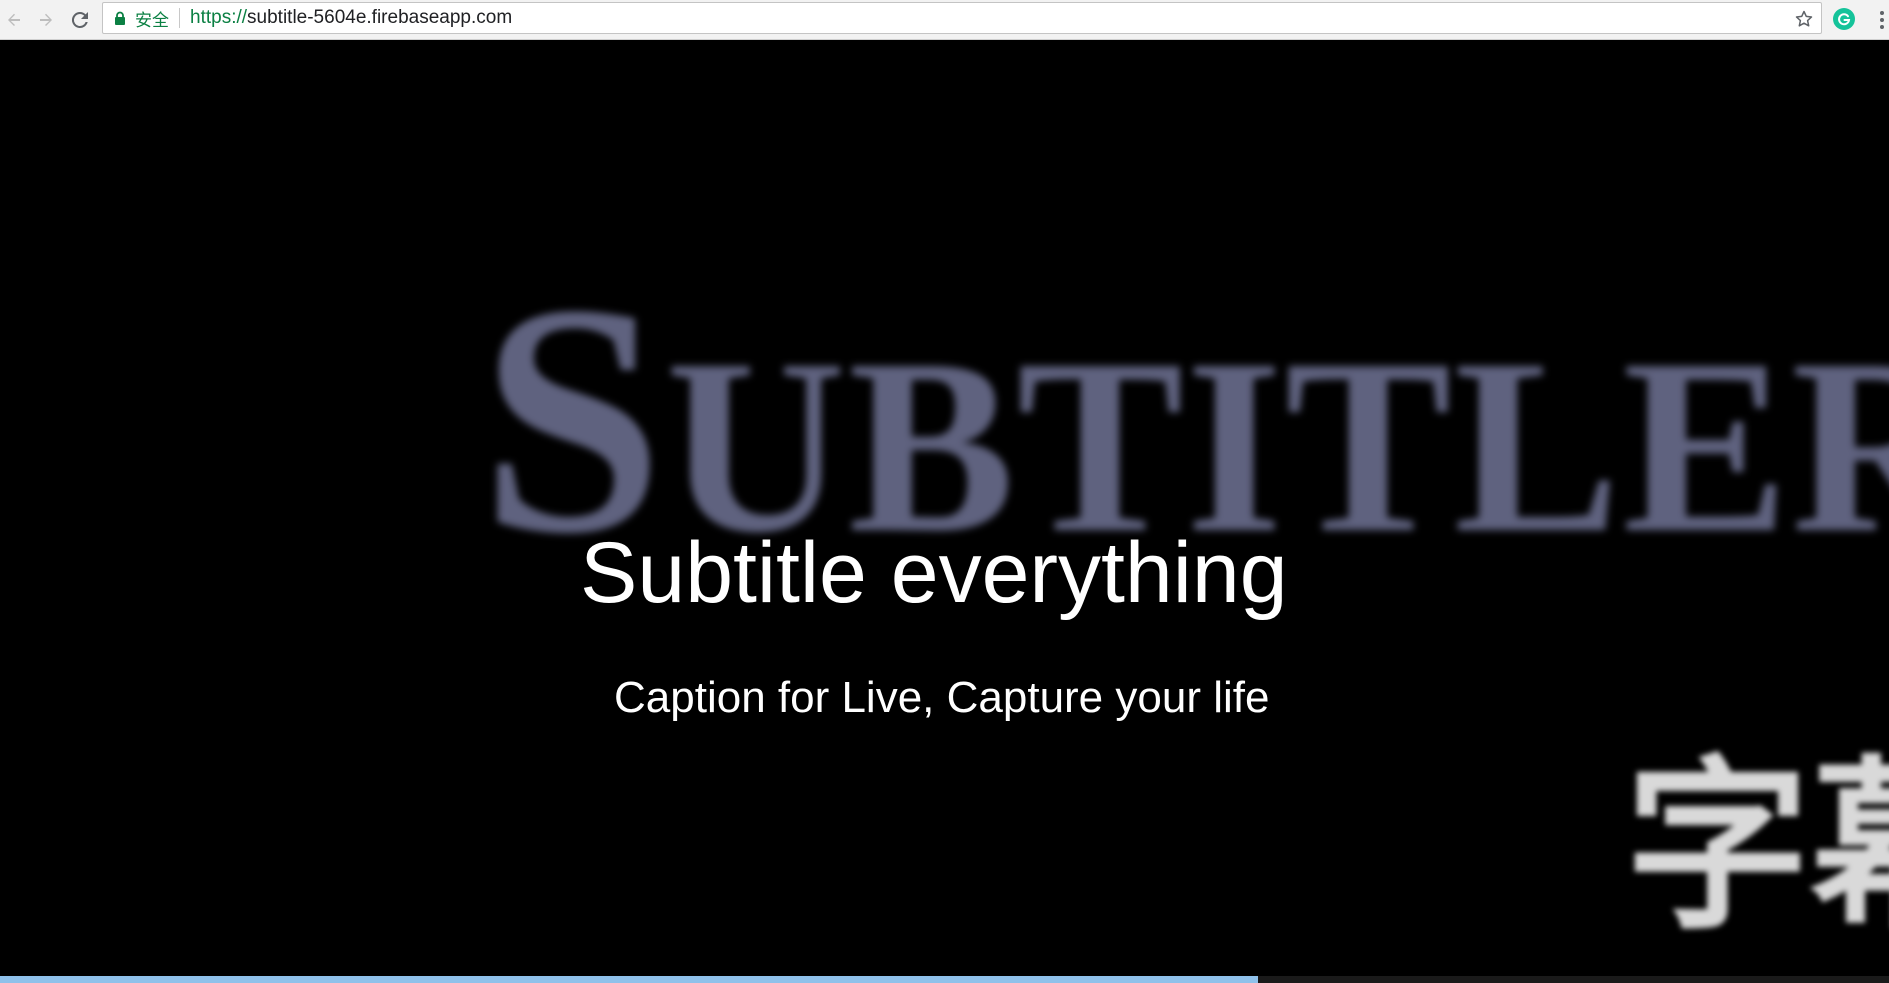  I want to click on lock-icon, so click(120, 18).